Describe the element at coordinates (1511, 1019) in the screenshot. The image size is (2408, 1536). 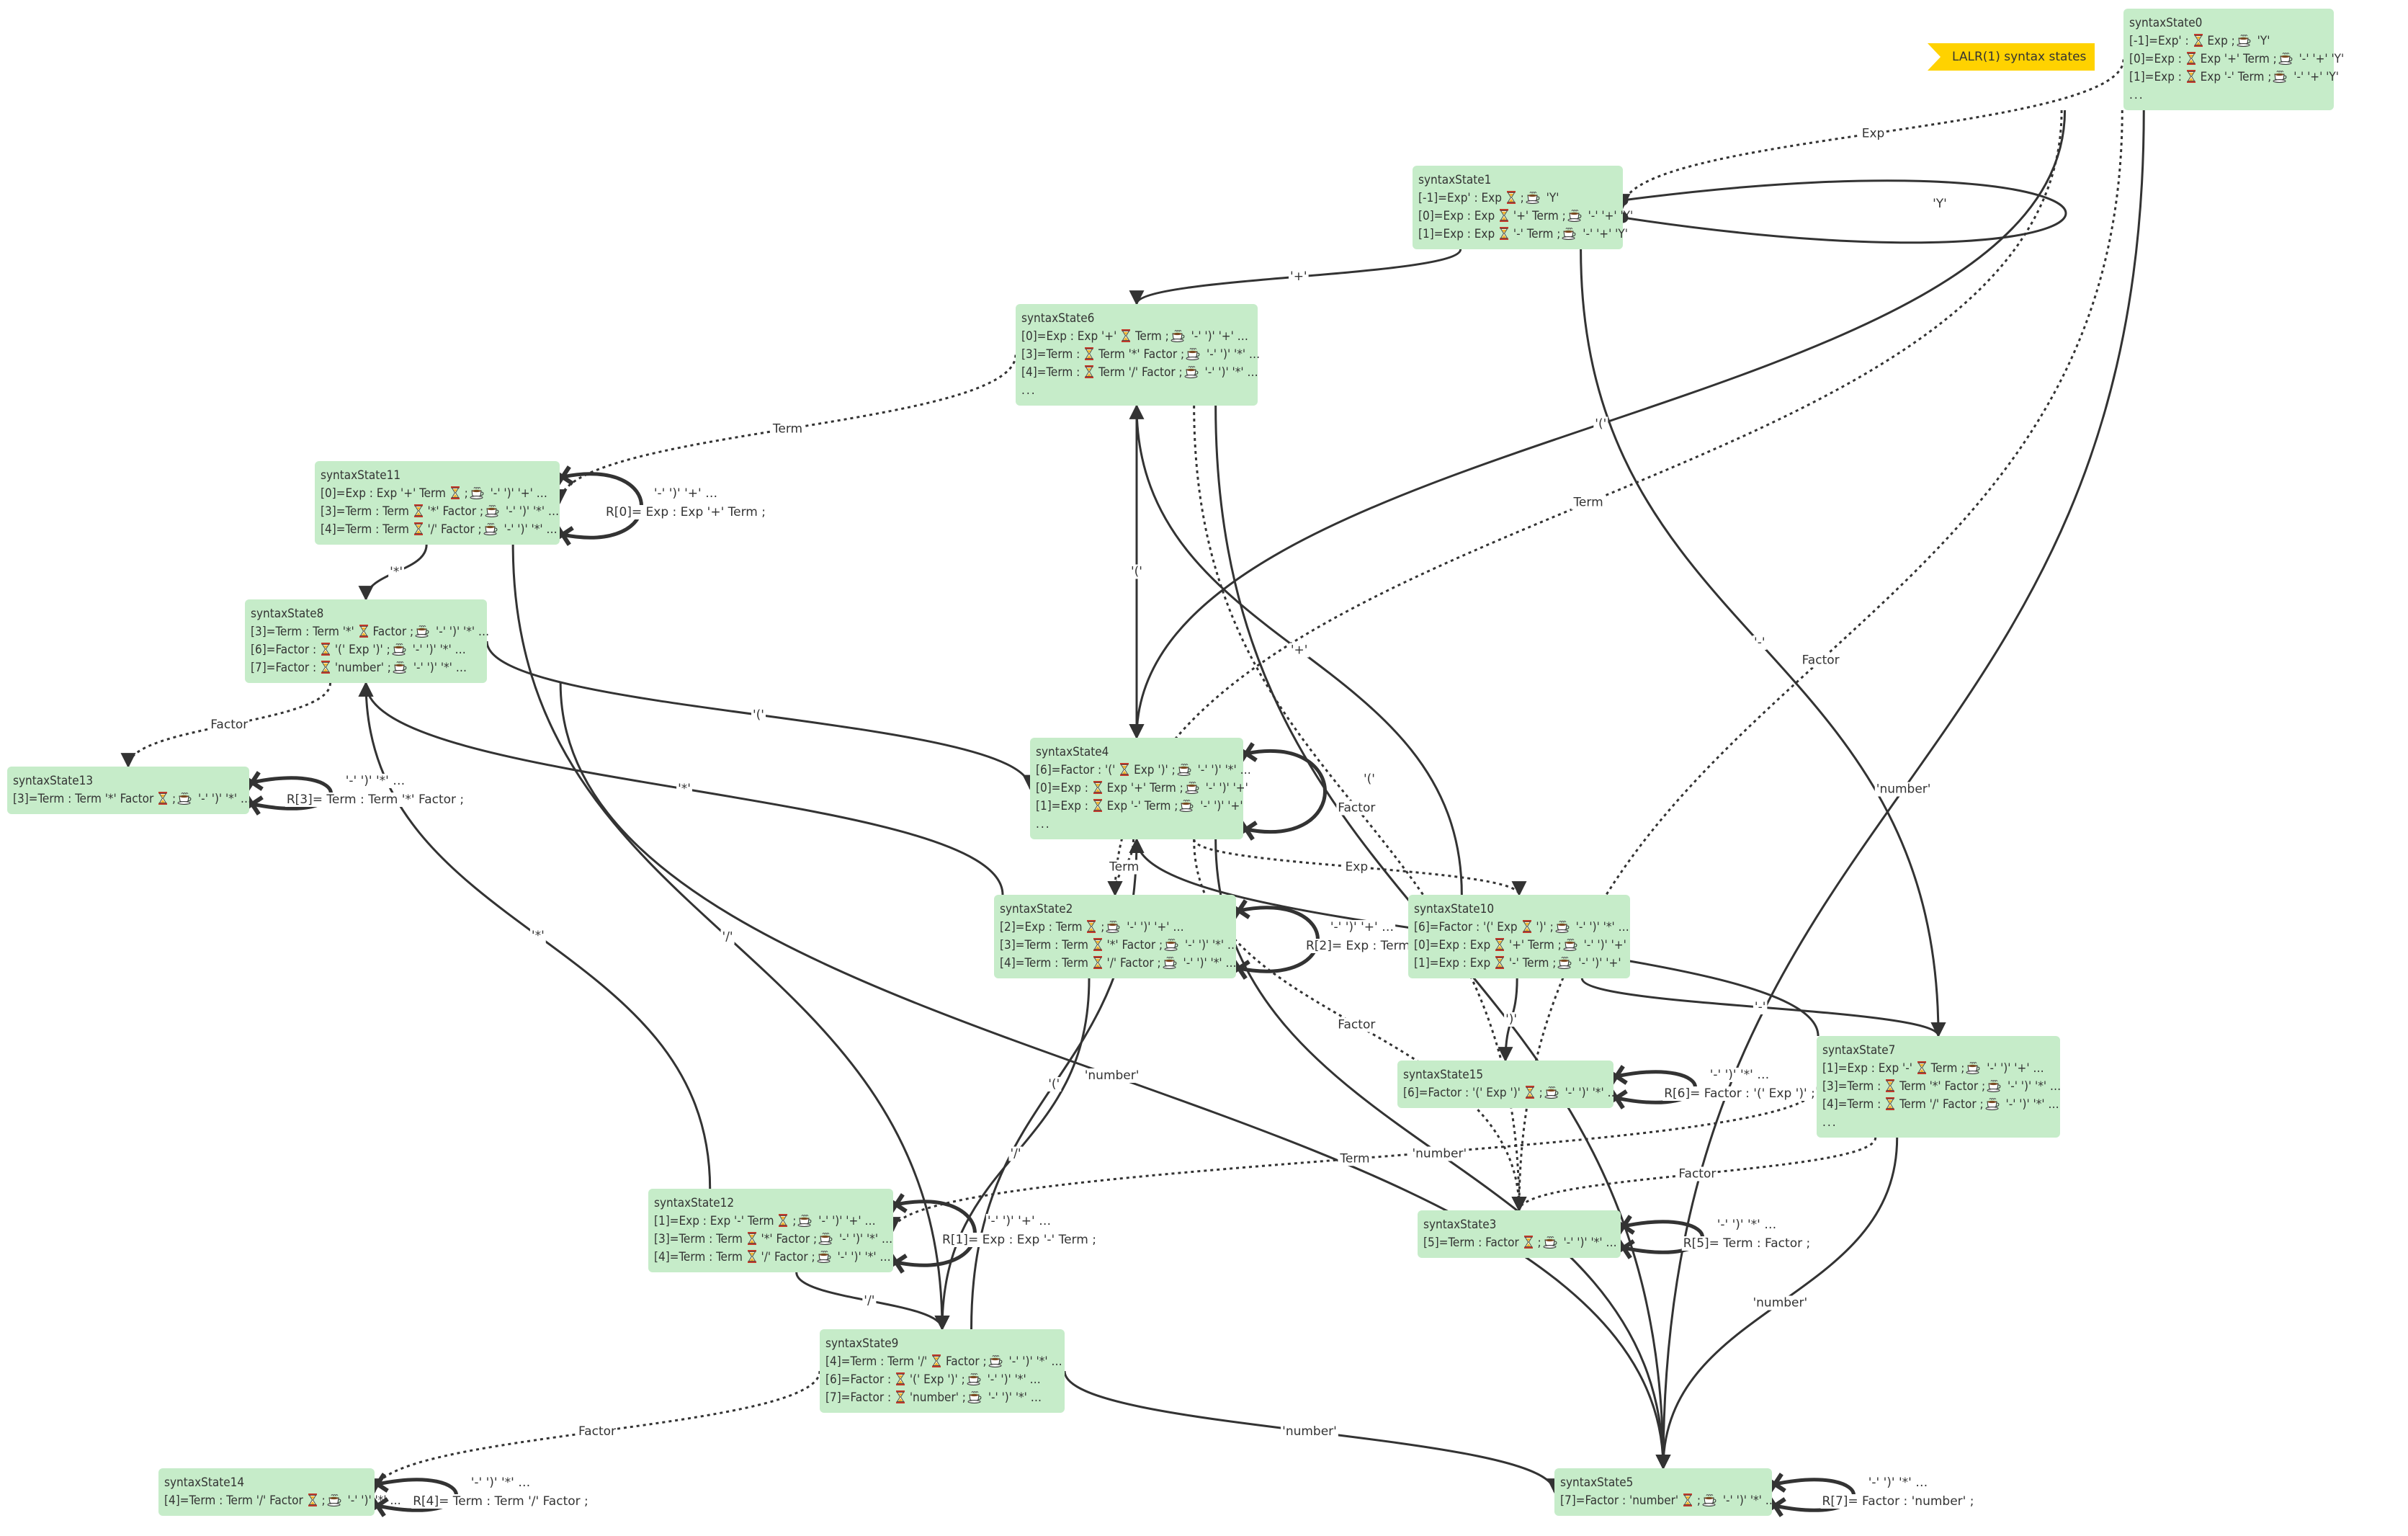
I see `edge-label: ')'` at that location.